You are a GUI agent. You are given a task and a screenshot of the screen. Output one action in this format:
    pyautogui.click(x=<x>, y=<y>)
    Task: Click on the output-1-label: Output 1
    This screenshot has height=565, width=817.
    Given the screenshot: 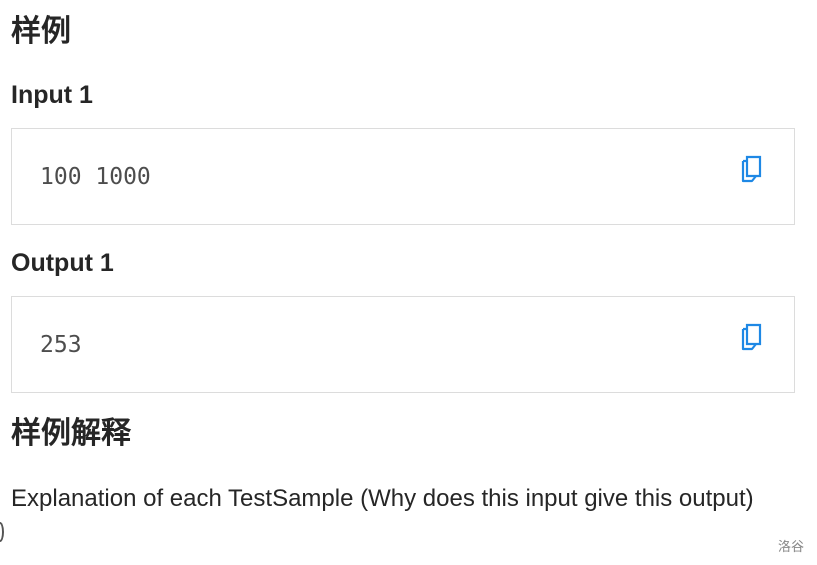 What is the action you would take?
    pyautogui.click(x=62, y=263)
    